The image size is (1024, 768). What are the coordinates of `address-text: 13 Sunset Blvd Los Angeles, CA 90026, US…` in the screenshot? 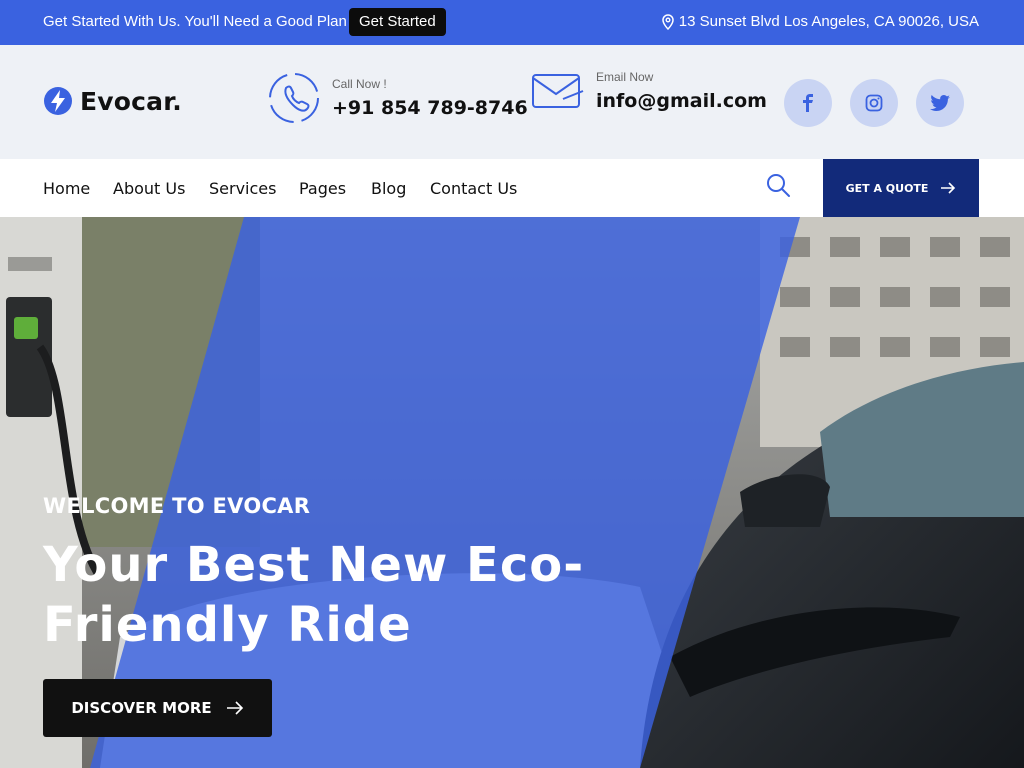 It's located at (828, 21).